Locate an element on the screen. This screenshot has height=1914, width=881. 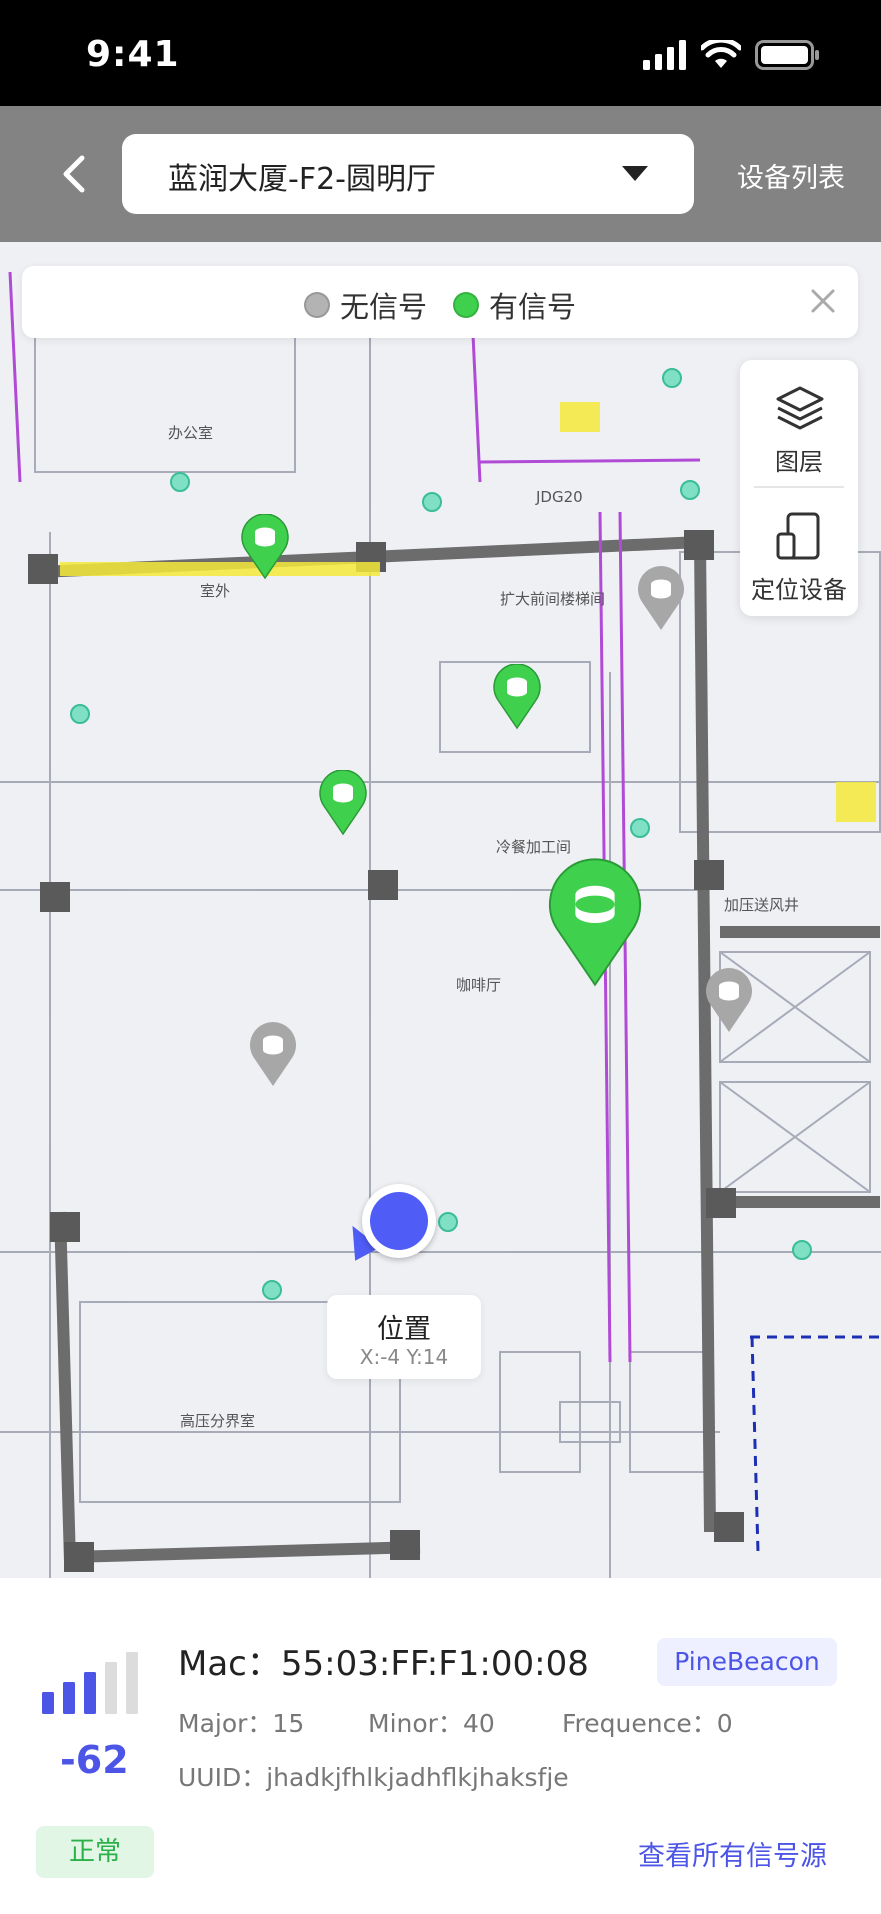
frequence-label: Frequence： is located at coordinates (639, 1723).